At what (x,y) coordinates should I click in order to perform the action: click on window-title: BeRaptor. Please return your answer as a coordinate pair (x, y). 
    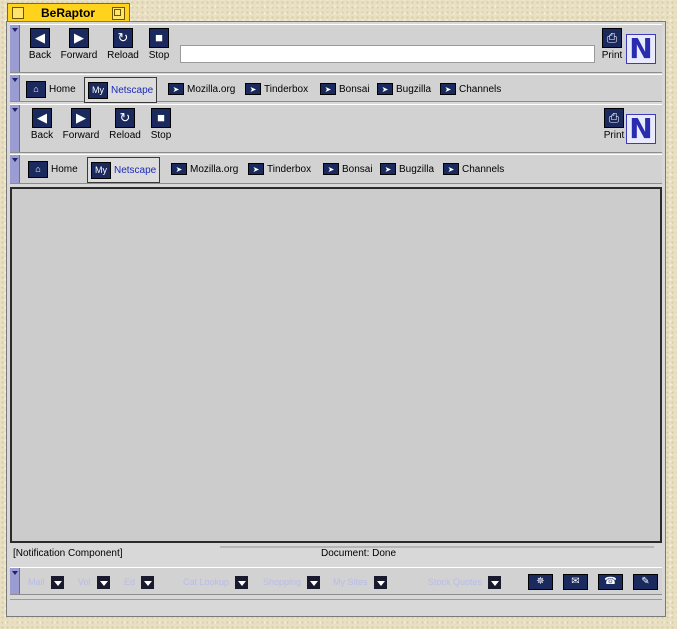
    Looking at the image, I should click on (68, 13).